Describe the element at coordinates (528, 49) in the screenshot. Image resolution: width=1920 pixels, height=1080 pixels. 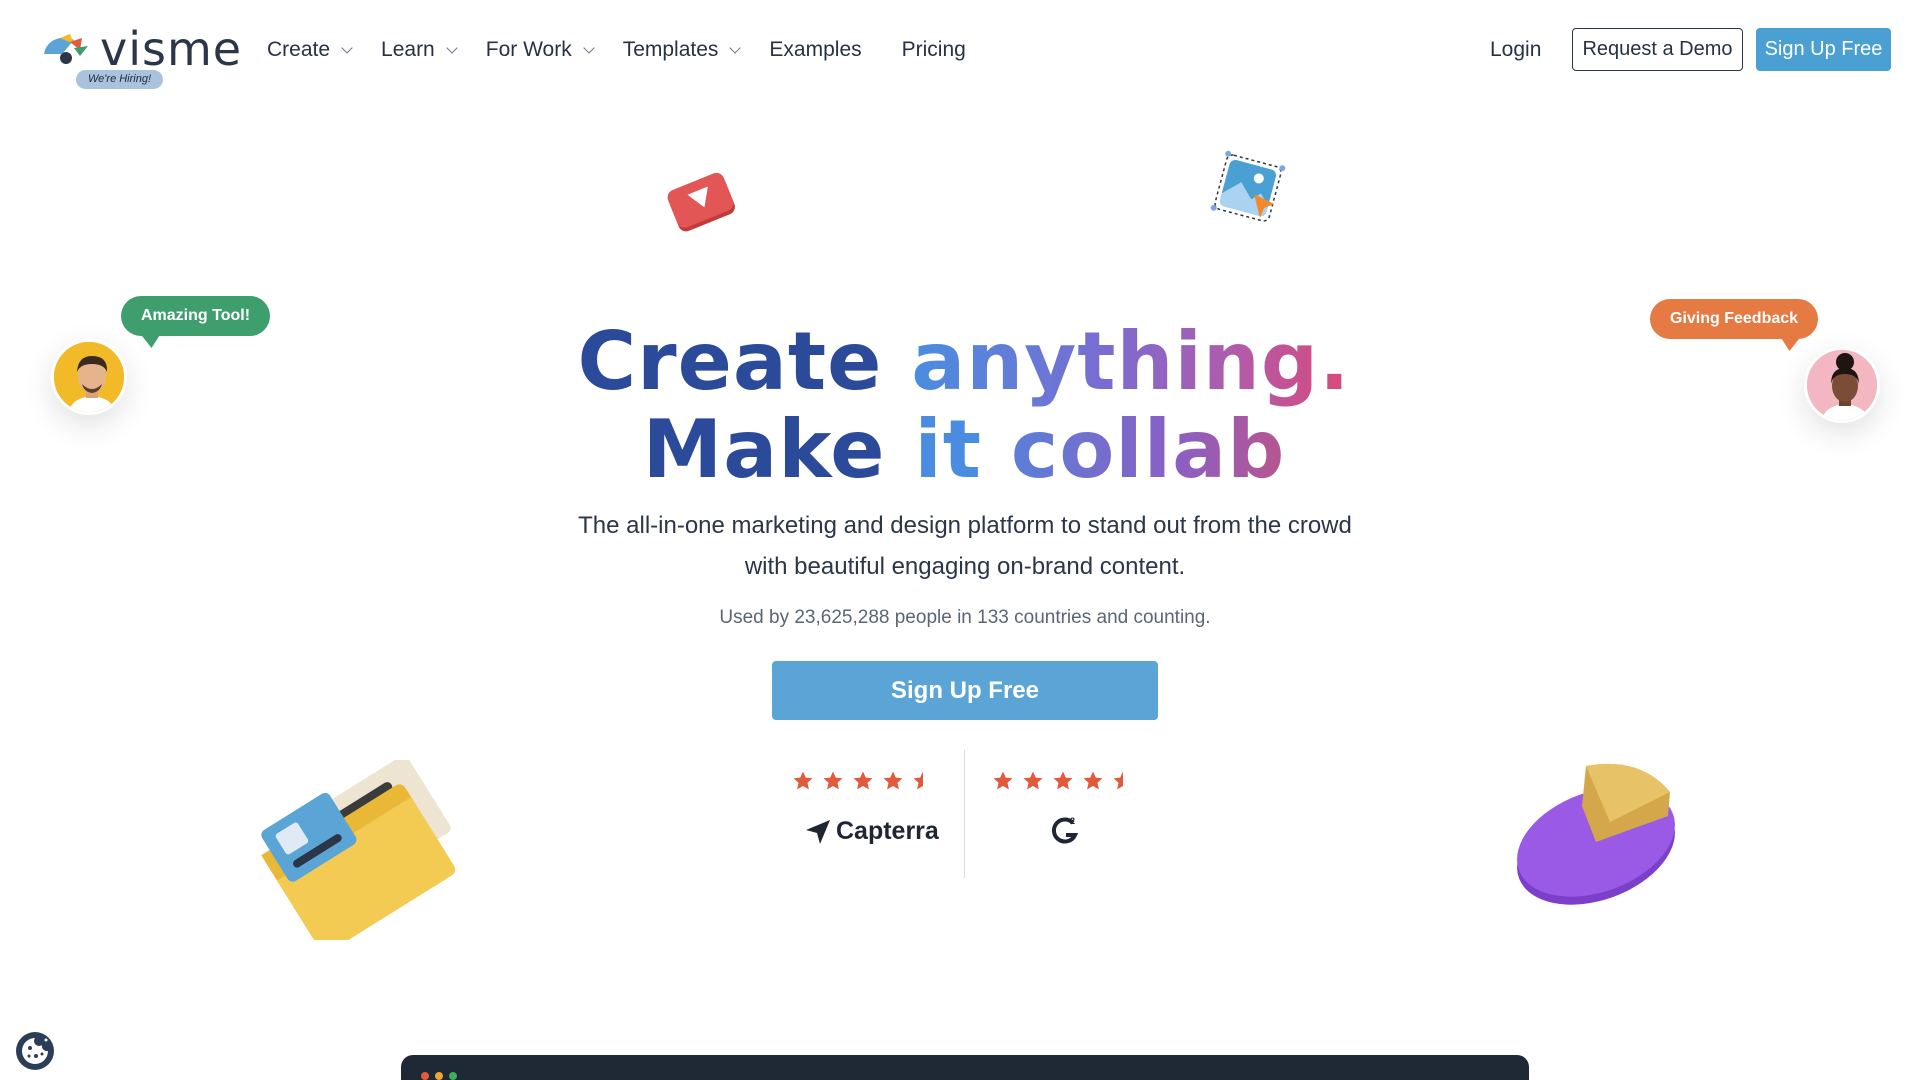
I see `nav-for-work-label: For Work` at that location.